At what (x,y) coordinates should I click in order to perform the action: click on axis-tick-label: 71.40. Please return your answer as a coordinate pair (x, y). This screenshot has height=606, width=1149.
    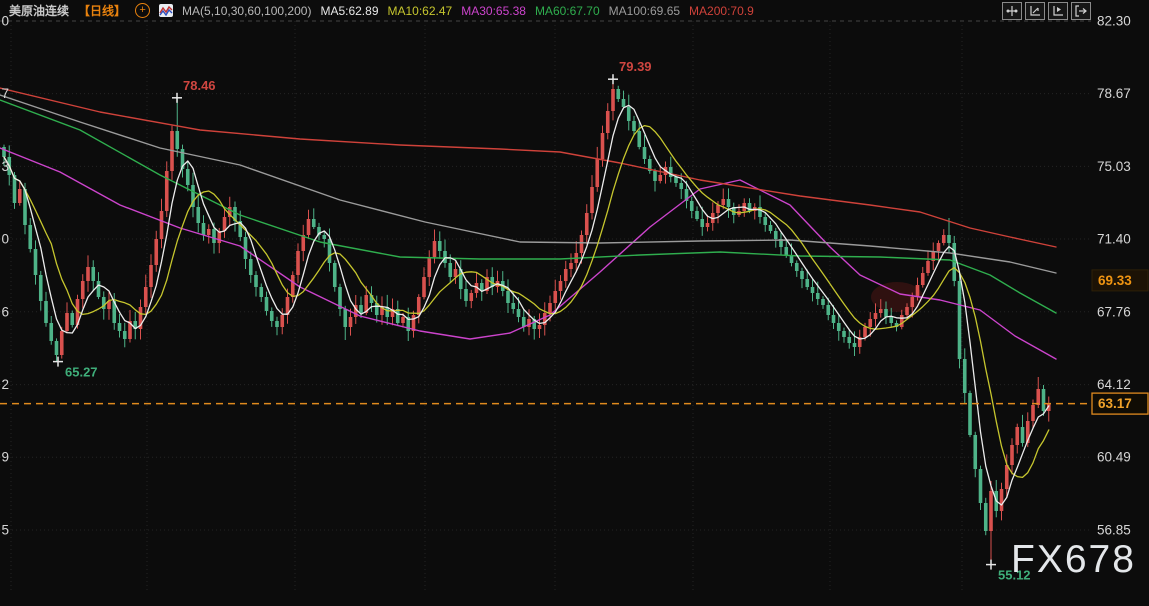
    Looking at the image, I should click on (1114, 239).